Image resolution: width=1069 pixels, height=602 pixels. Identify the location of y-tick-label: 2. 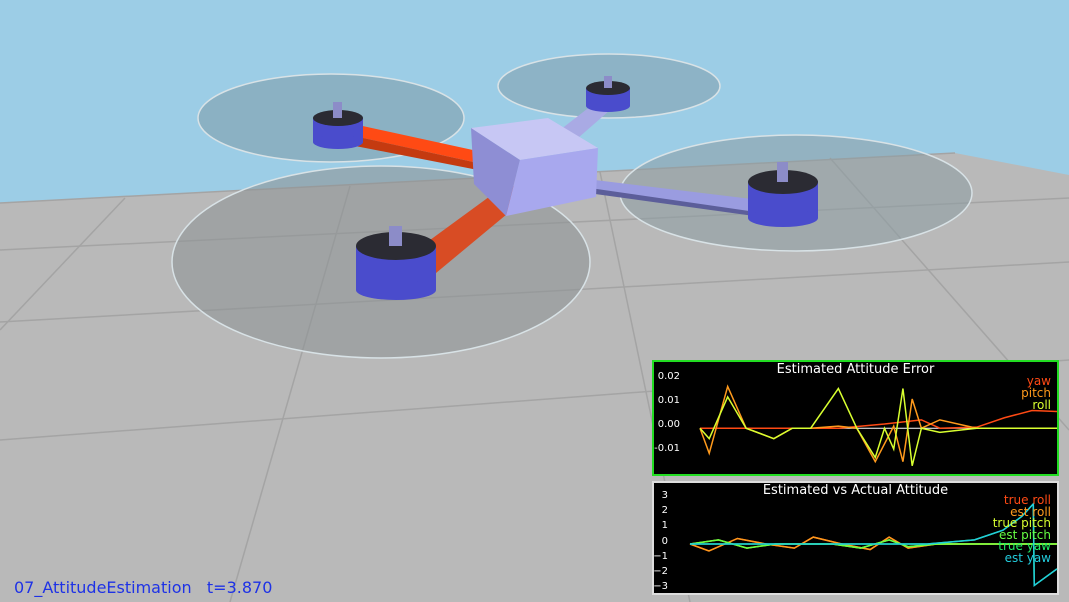
(664, 511).